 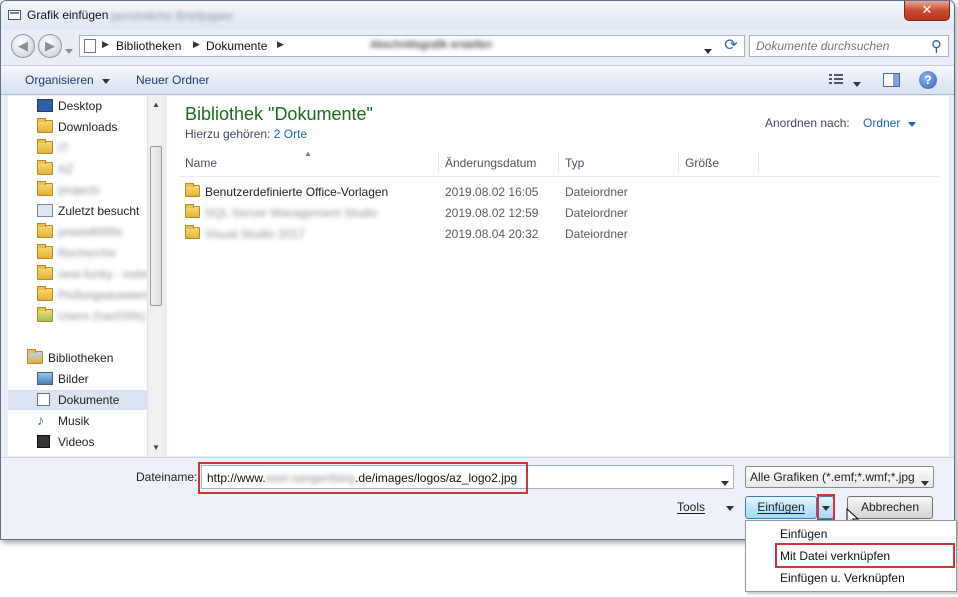 What do you see at coordinates (297, 192) in the screenshot?
I see `file-name: Benutzerdefinierte Office-Vorlagen` at bounding box center [297, 192].